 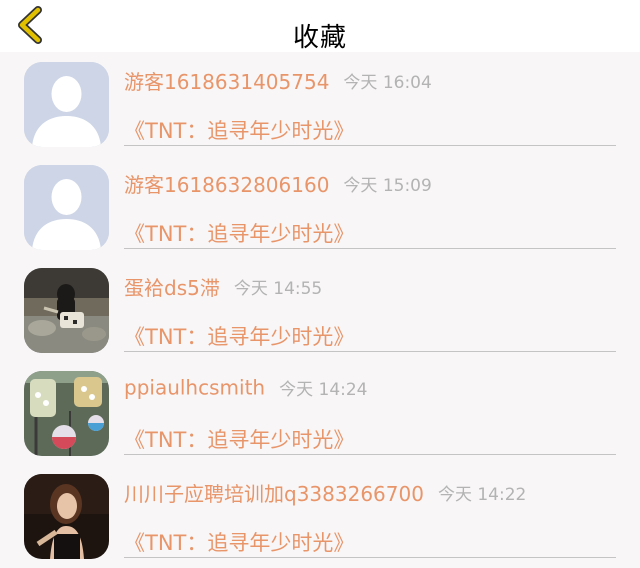 I want to click on user-name: 游客1618632806160, so click(x=226, y=185).